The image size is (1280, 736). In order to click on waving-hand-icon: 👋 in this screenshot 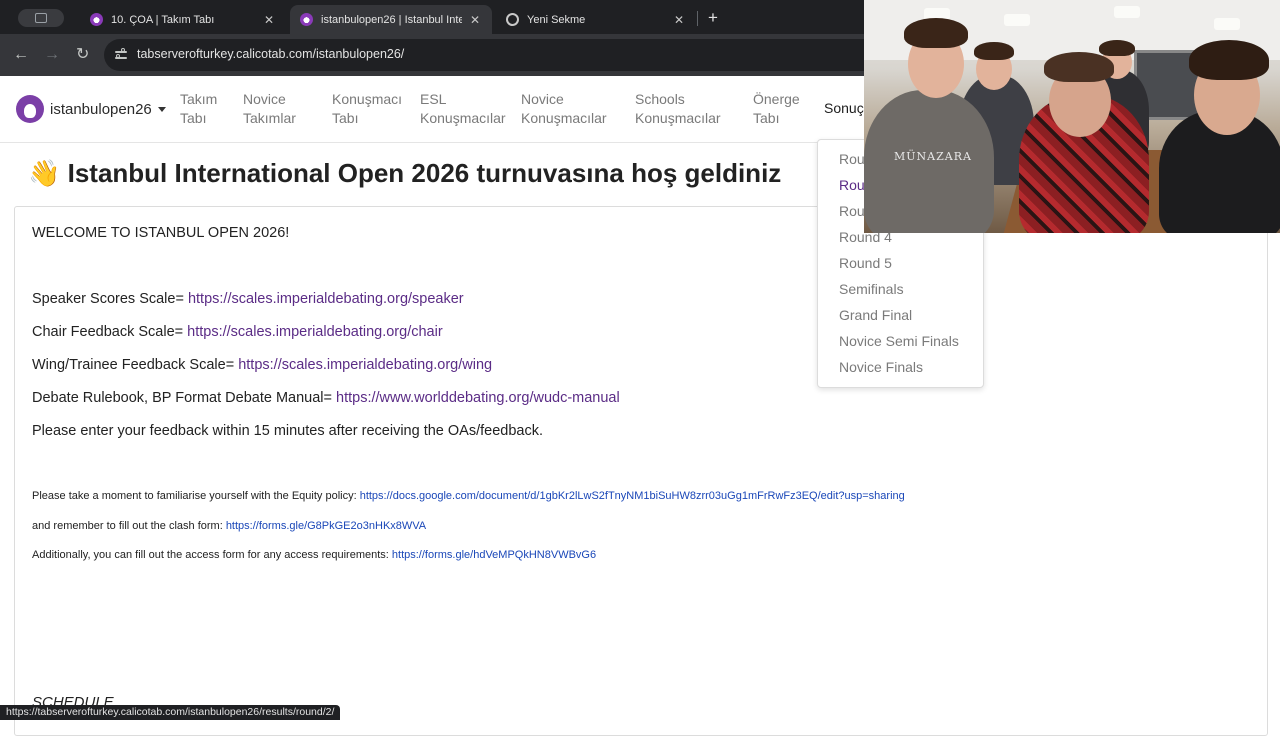, I will do `click(44, 173)`.